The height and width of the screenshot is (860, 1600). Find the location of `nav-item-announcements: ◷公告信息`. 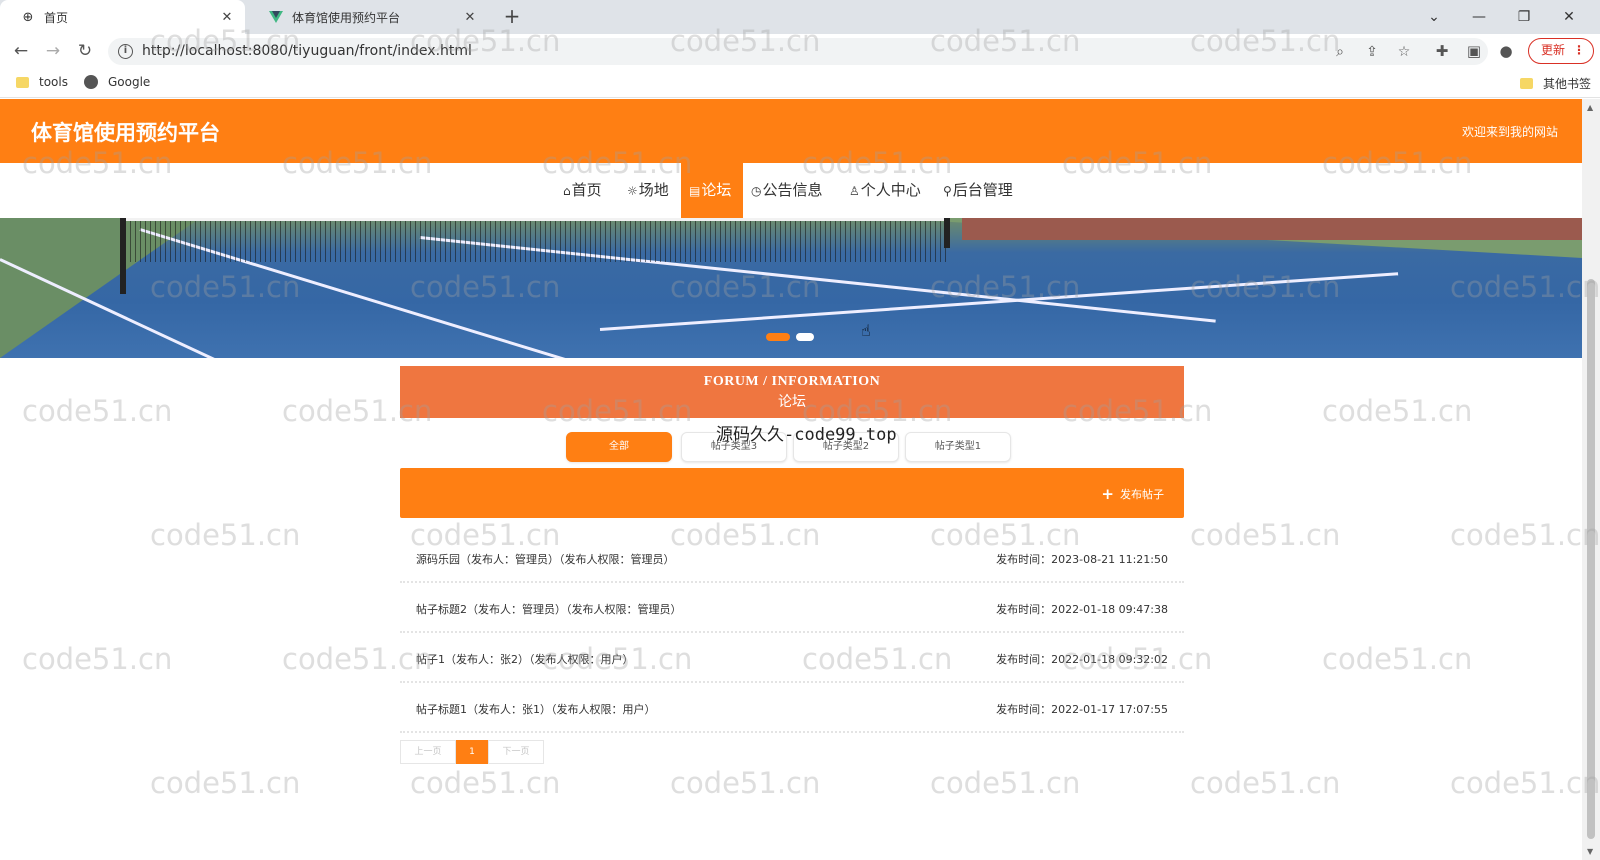

nav-item-announcements: ◷公告信息 is located at coordinates (787, 190).